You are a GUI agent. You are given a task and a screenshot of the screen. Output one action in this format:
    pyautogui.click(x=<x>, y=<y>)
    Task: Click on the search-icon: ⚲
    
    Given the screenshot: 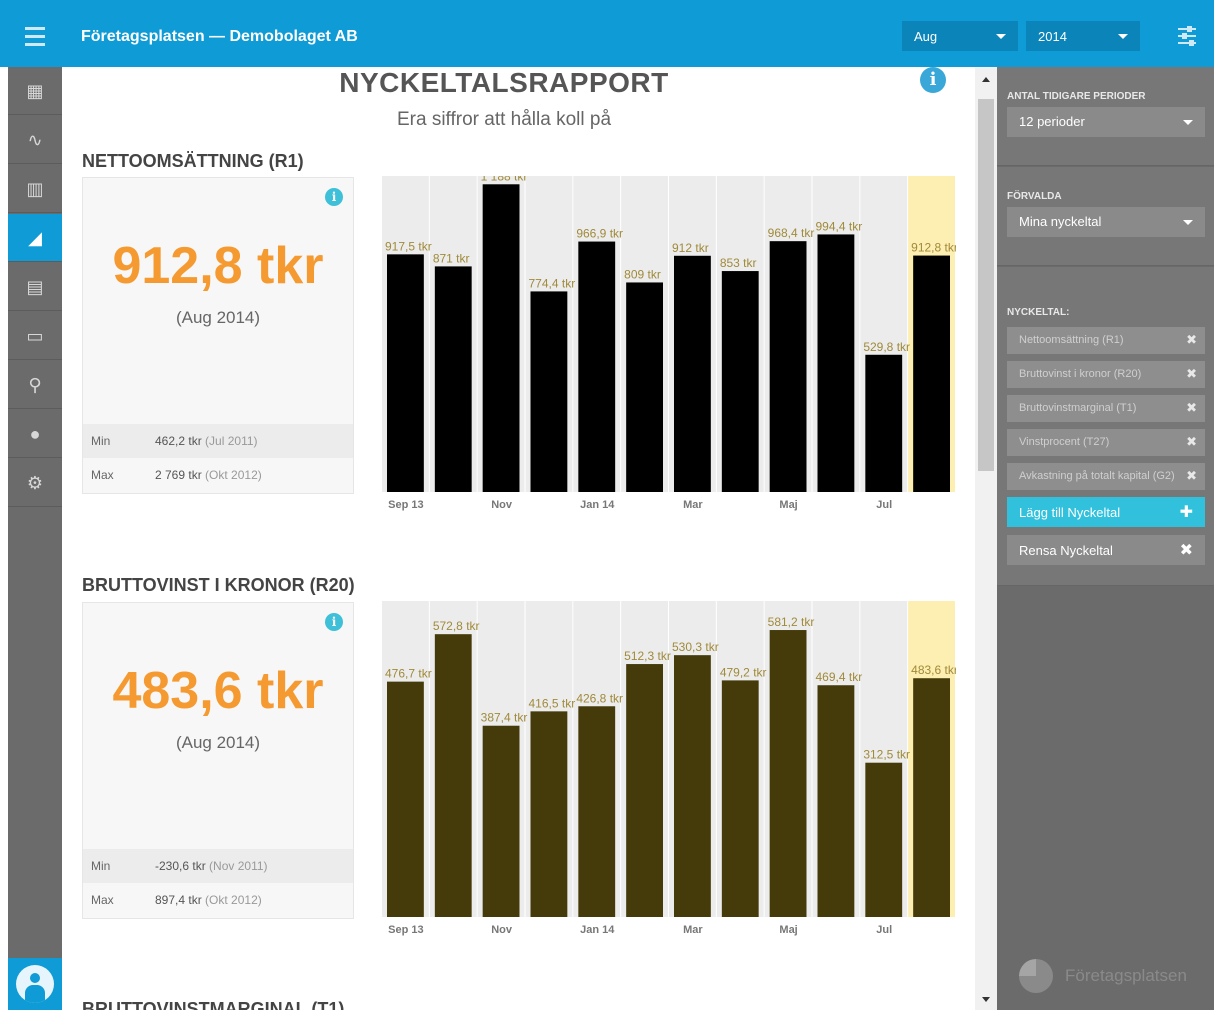 What is the action you would take?
    pyautogui.click(x=35, y=384)
    